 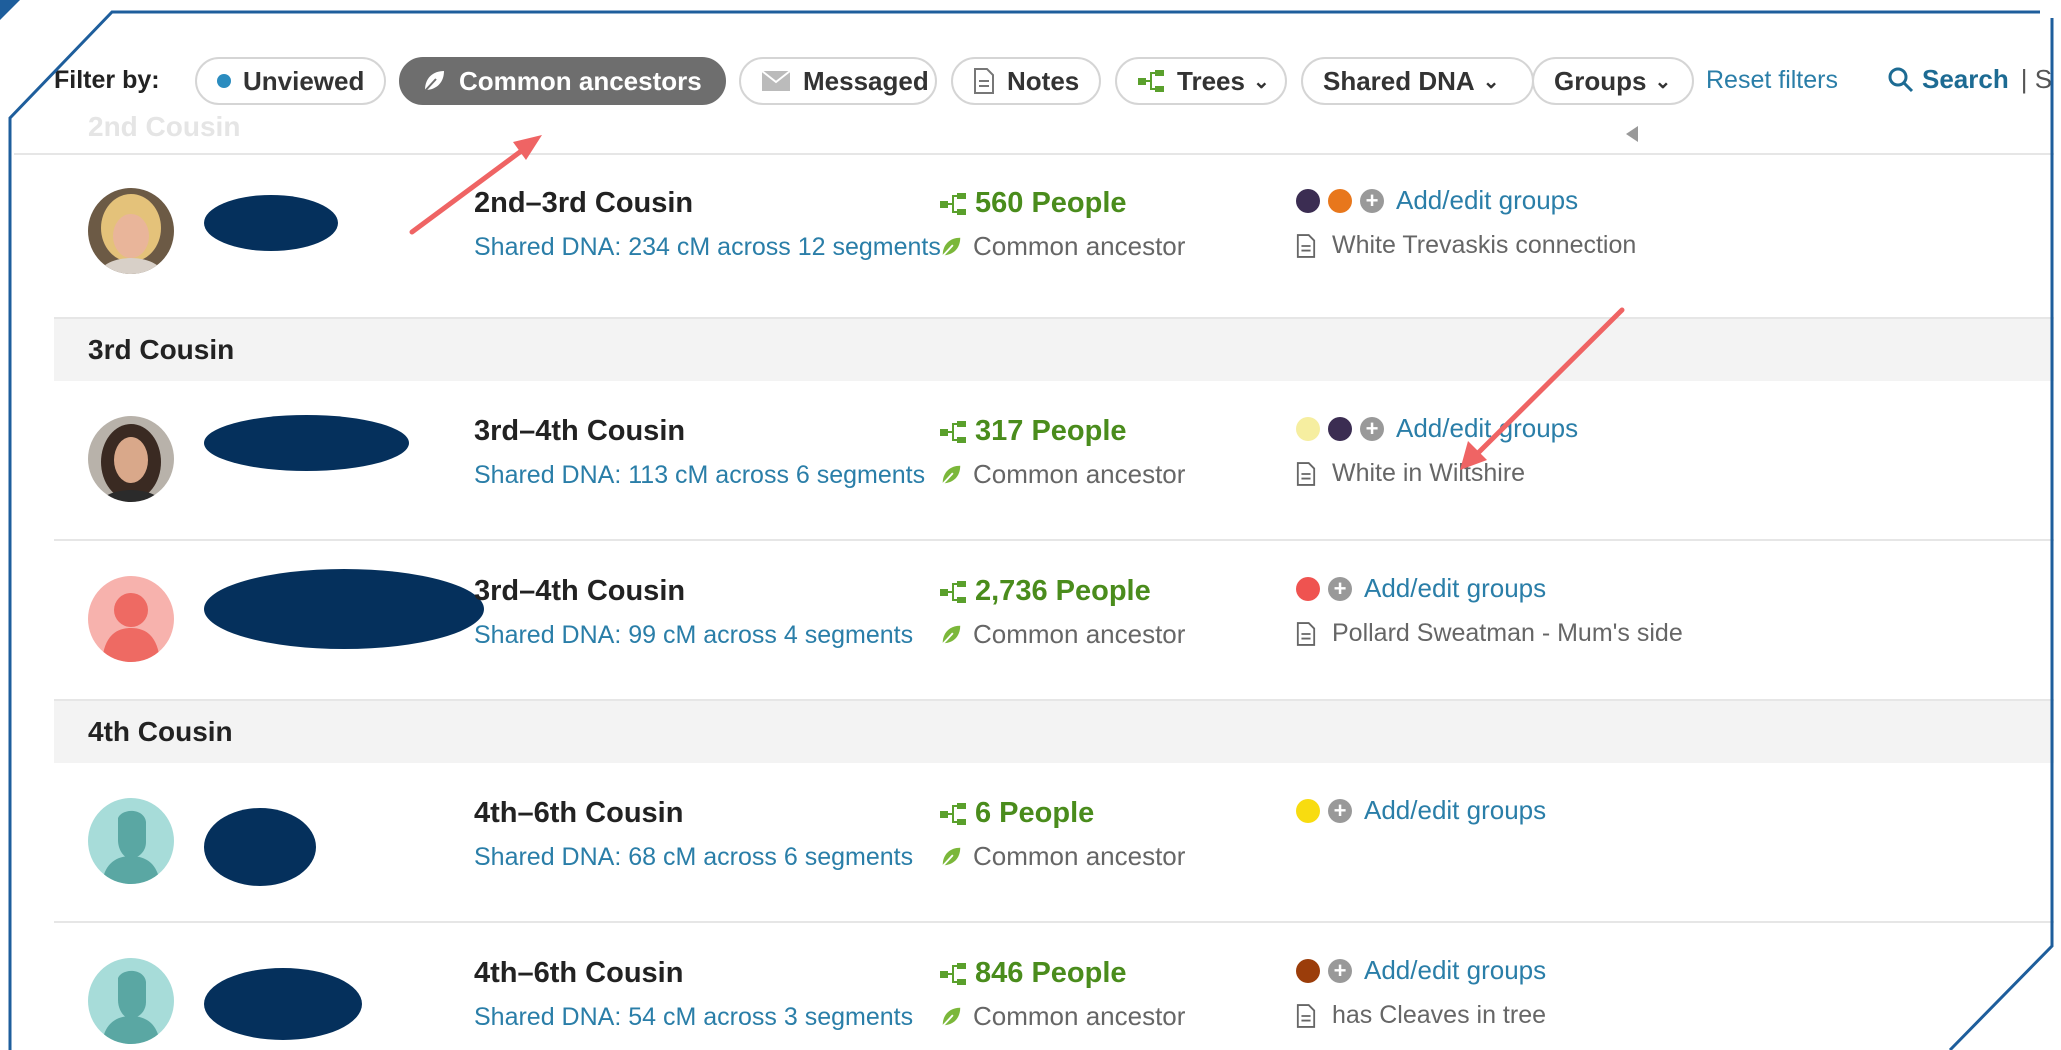 I want to click on reset-filters-link: Reset filters, so click(x=1772, y=80).